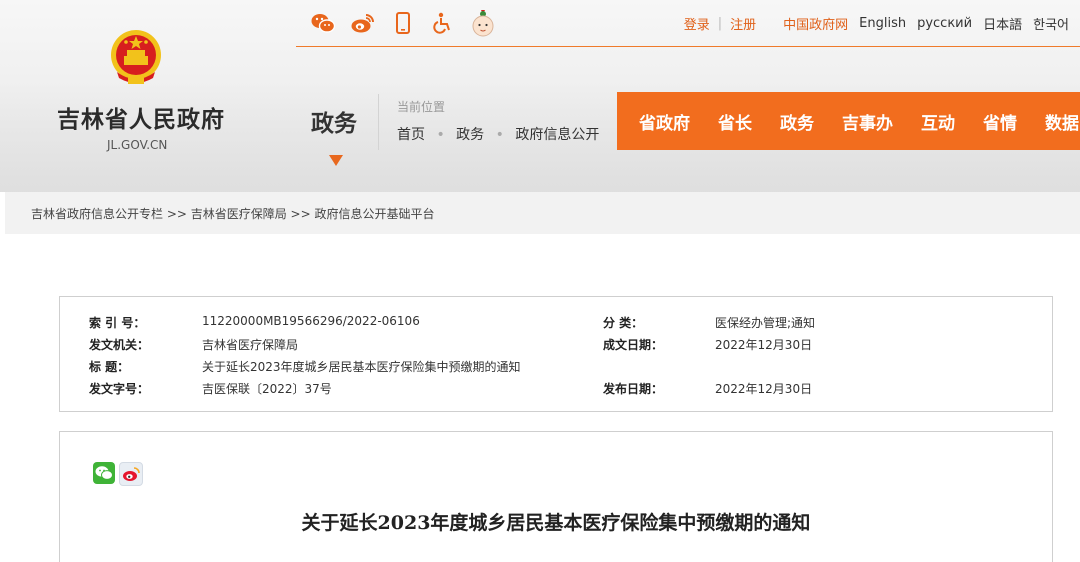 This screenshot has width=1080, height=562. Describe the element at coordinates (764, 345) in the screenshot. I see `written-date-value: 2022年12月30日` at that location.